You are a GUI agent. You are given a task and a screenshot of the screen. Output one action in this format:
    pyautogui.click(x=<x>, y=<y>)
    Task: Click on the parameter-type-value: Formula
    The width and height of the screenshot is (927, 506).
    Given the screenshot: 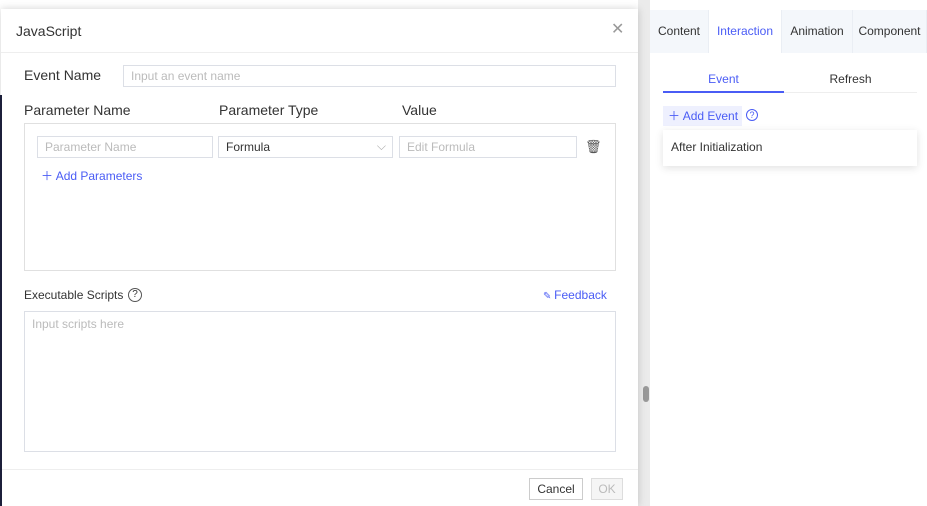 What is the action you would take?
    pyautogui.click(x=248, y=147)
    